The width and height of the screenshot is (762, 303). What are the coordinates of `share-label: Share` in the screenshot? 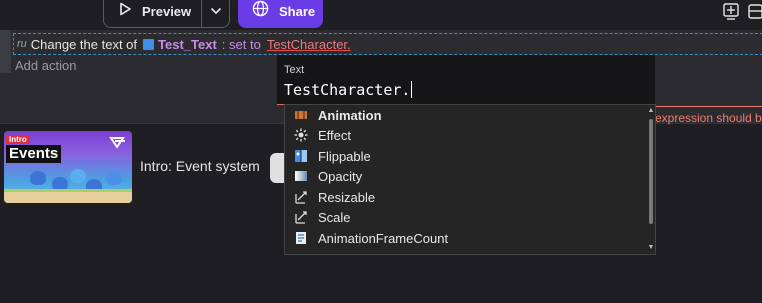 It's located at (297, 11).